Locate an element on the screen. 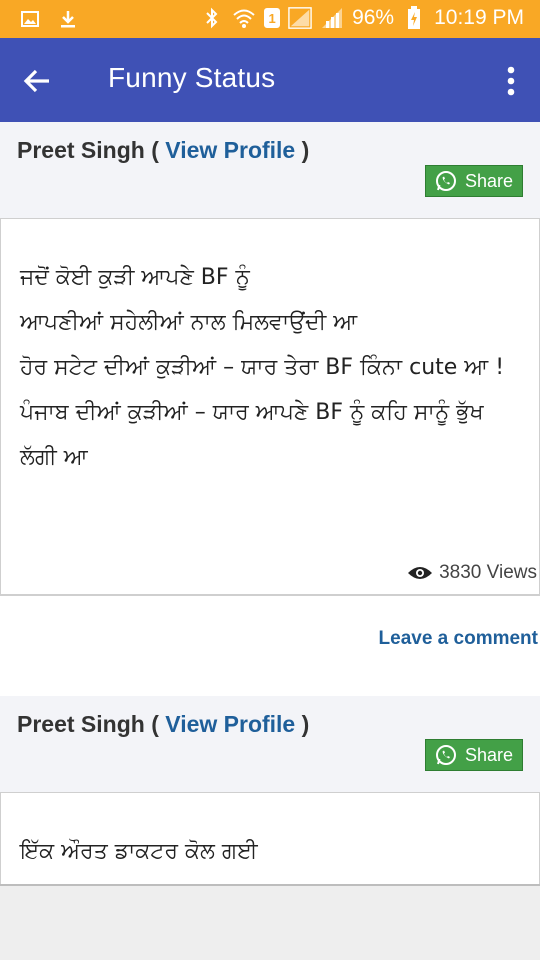  wifi-icon is located at coordinates (244, 18).